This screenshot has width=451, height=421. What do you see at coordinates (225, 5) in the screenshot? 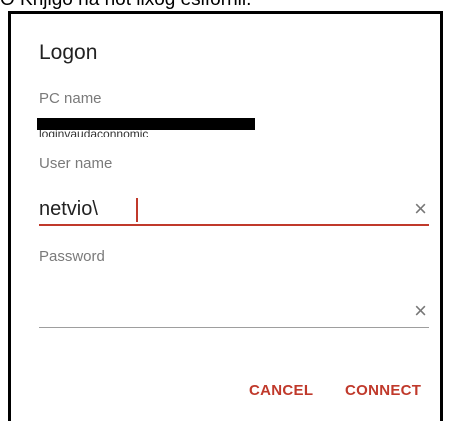
I see `background-text: O Knjigo na not lixog esifornil.` at bounding box center [225, 5].